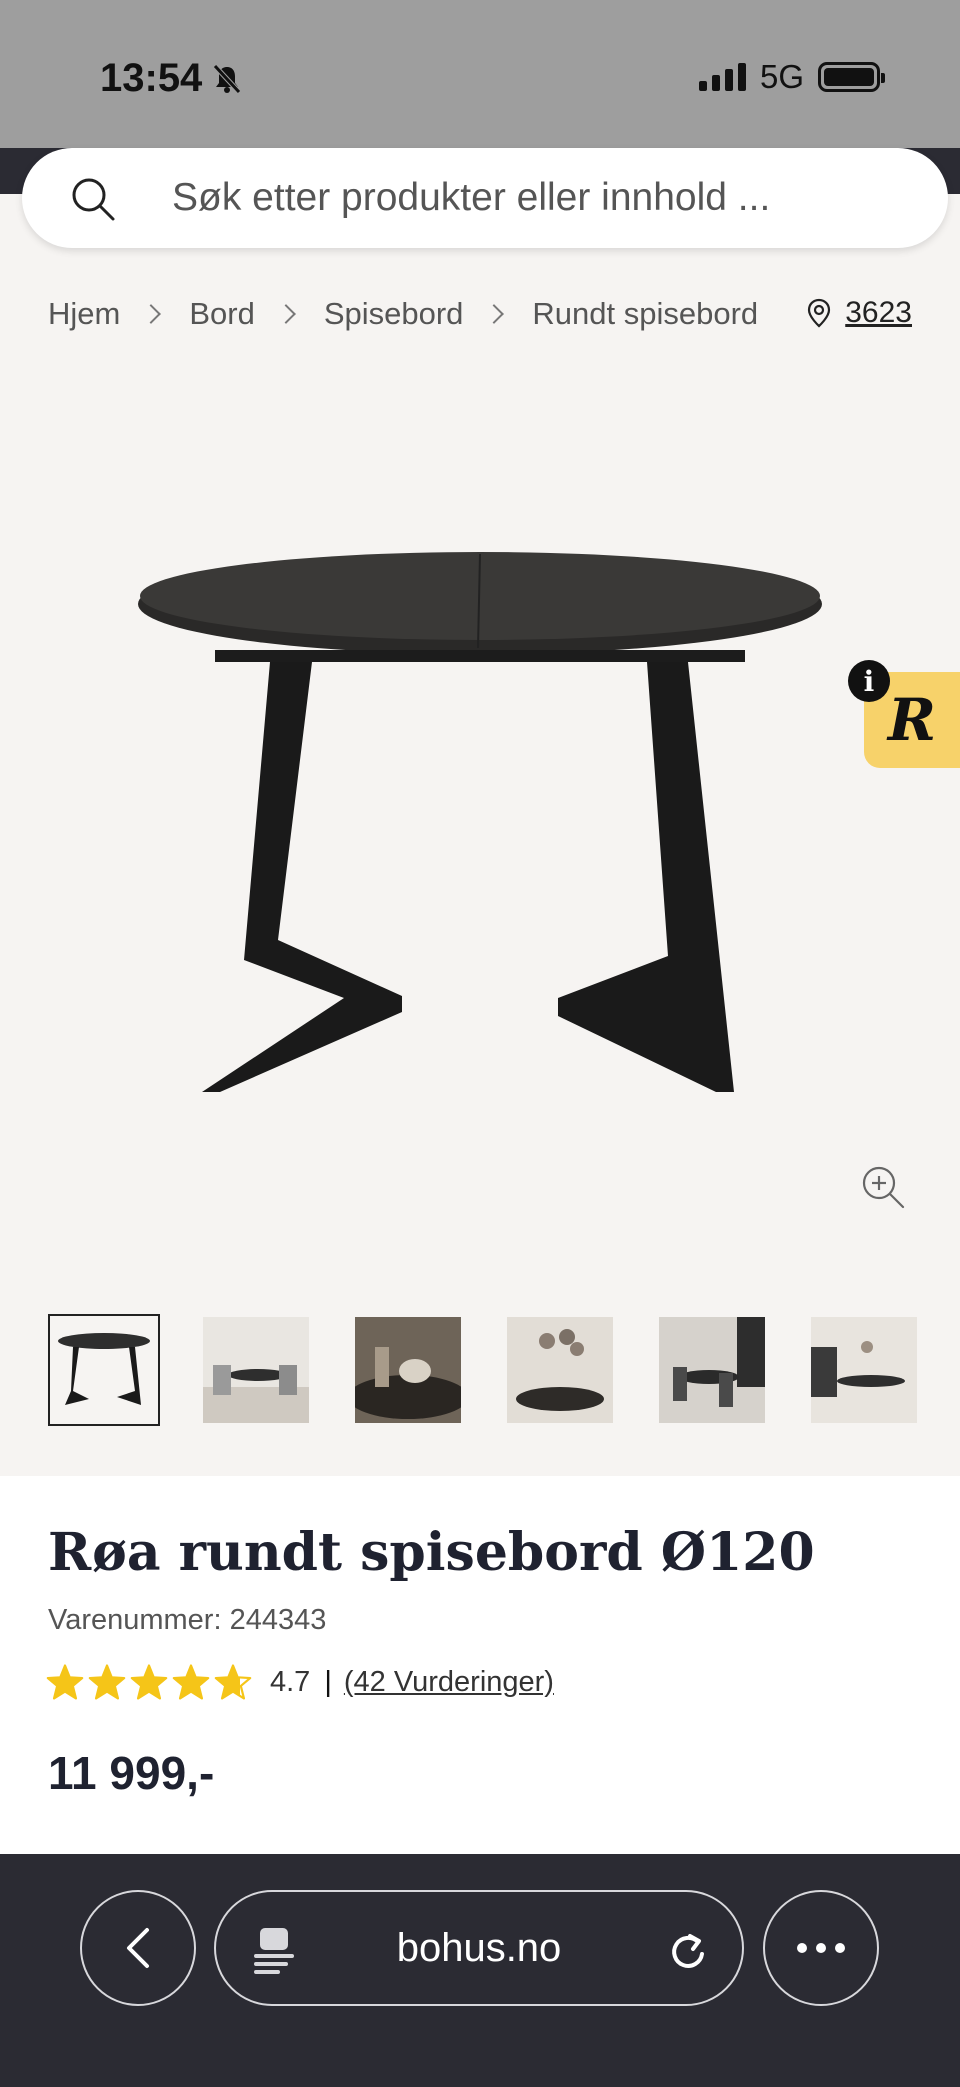  I want to click on reload-icon, so click(688, 1950).